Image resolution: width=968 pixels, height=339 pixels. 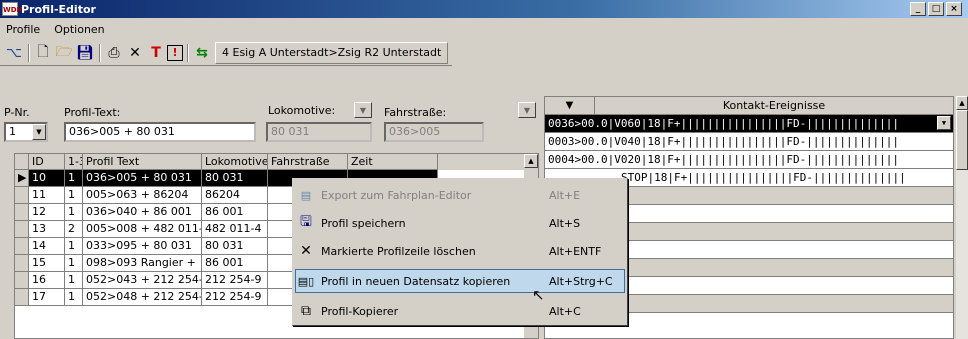 What do you see at coordinates (360, 311) in the screenshot?
I see `menu-item-label: Profil-Kopierer` at bounding box center [360, 311].